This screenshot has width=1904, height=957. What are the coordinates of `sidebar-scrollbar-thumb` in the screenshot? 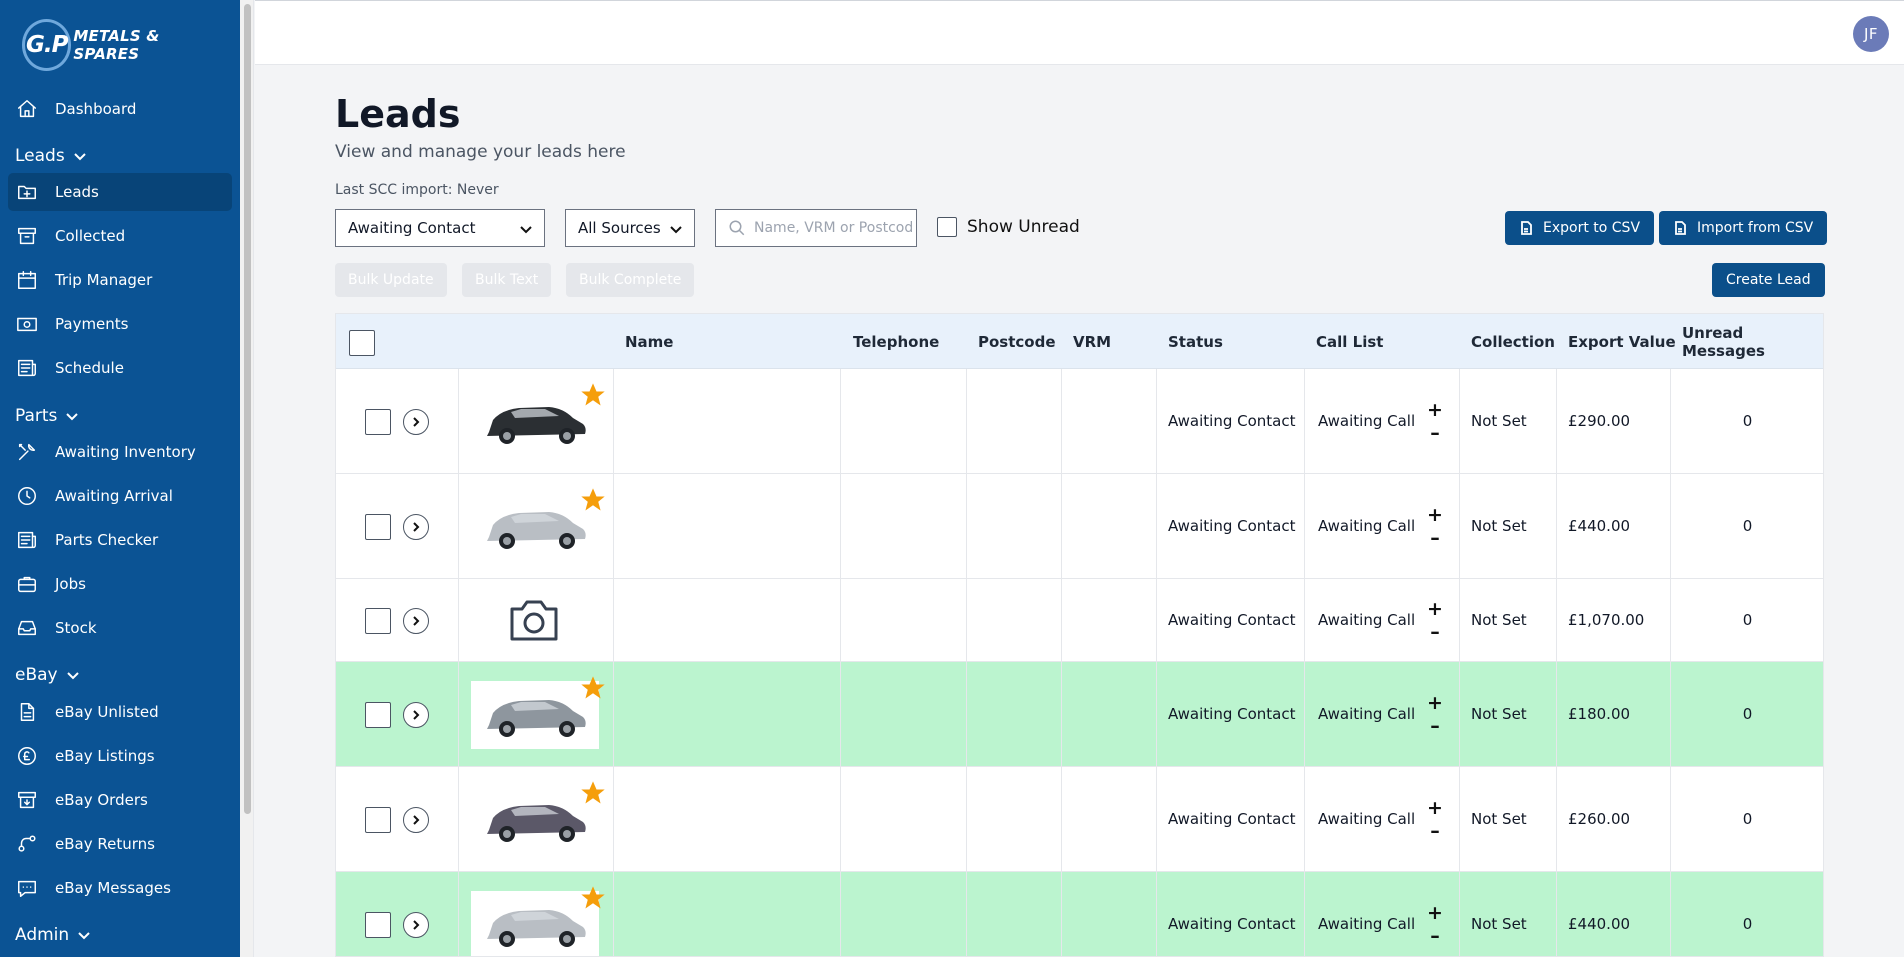 It's located at (247, 409).